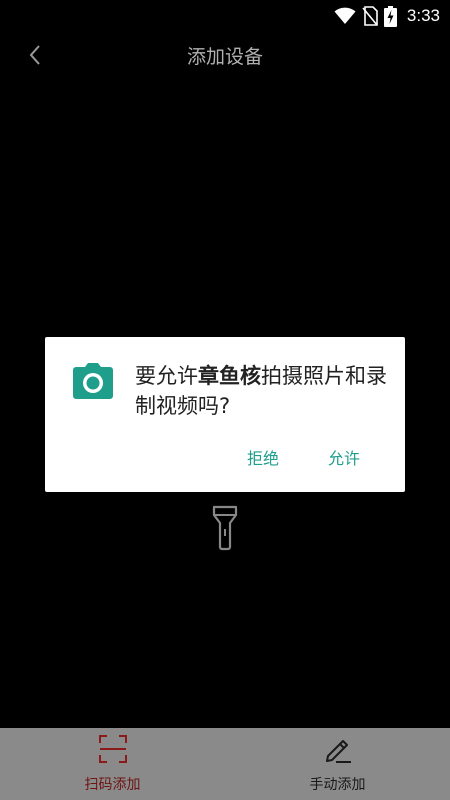 The height and width of the screenshot is (800, 450). I want to click on tab-manual-add: 手动添加, so click(337, 764).